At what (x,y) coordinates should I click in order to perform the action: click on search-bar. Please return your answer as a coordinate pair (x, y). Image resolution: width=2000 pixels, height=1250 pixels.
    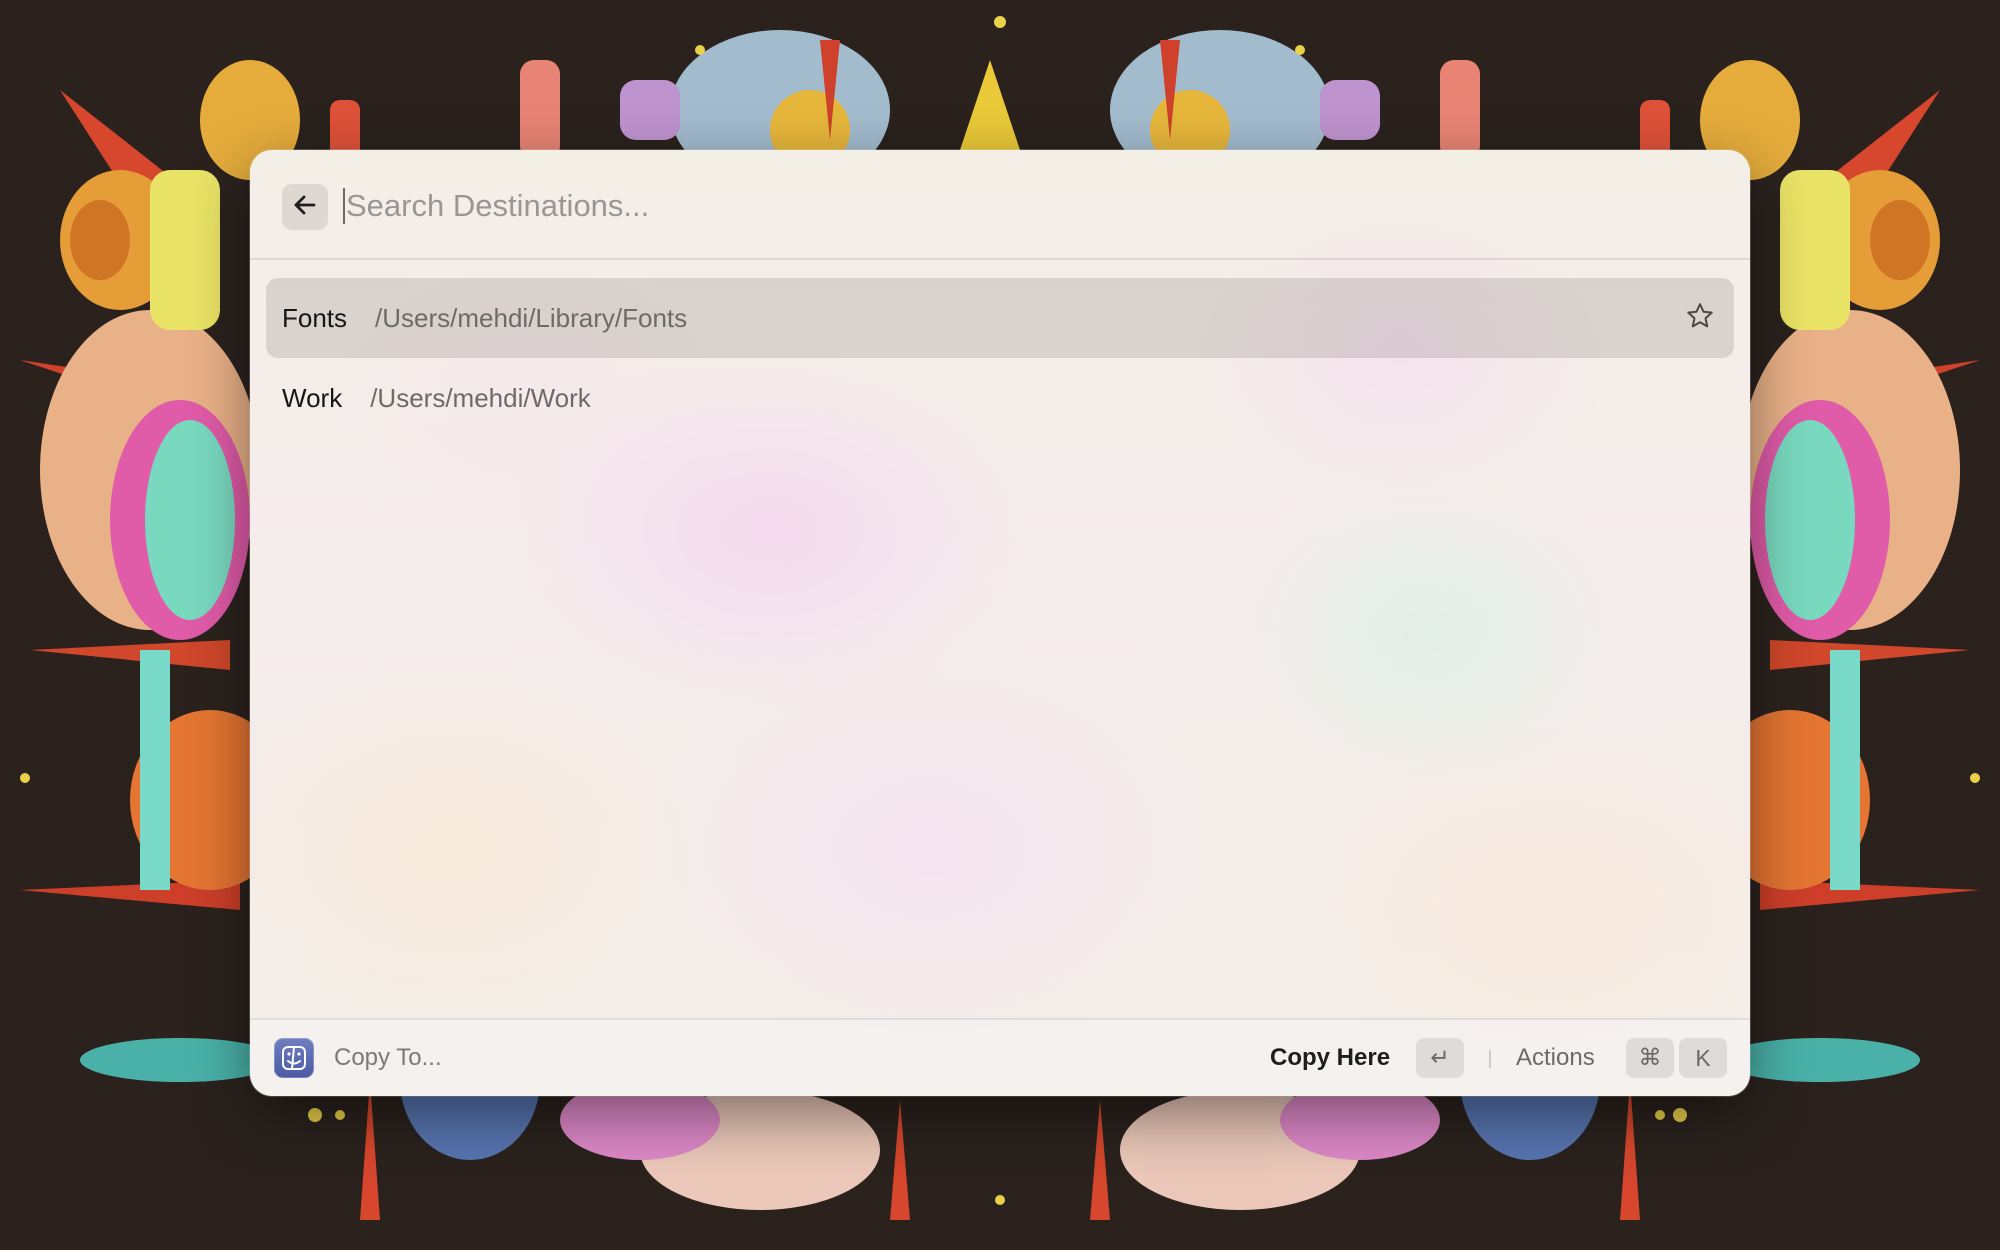
    Looking at the image, I should click on (1000, 205).